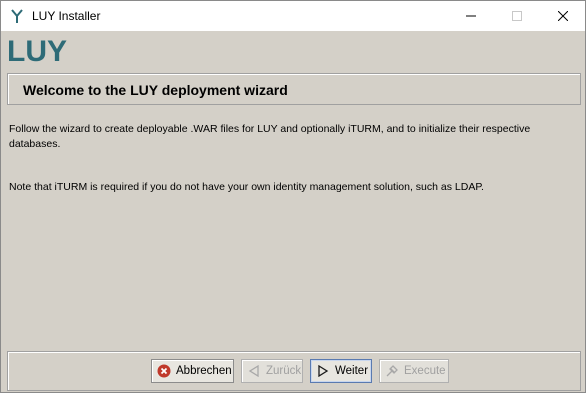 Image resolution: width=586 pixels, height=393 pixels. What do you see at coordinates (294, 89) in the screenshot?
I see `header-panel: Welcome to the LUY deployment wizard` at bounding box center [294, 89].